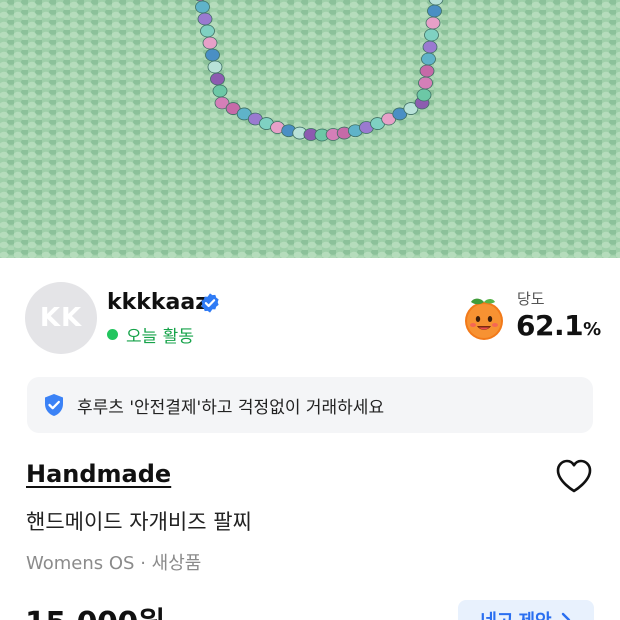 The image size is (620, 620). What do you see at coordinates (565, 616) in the screenshot?
I see `chevron-right-icon` at bounding box center [565, 616].